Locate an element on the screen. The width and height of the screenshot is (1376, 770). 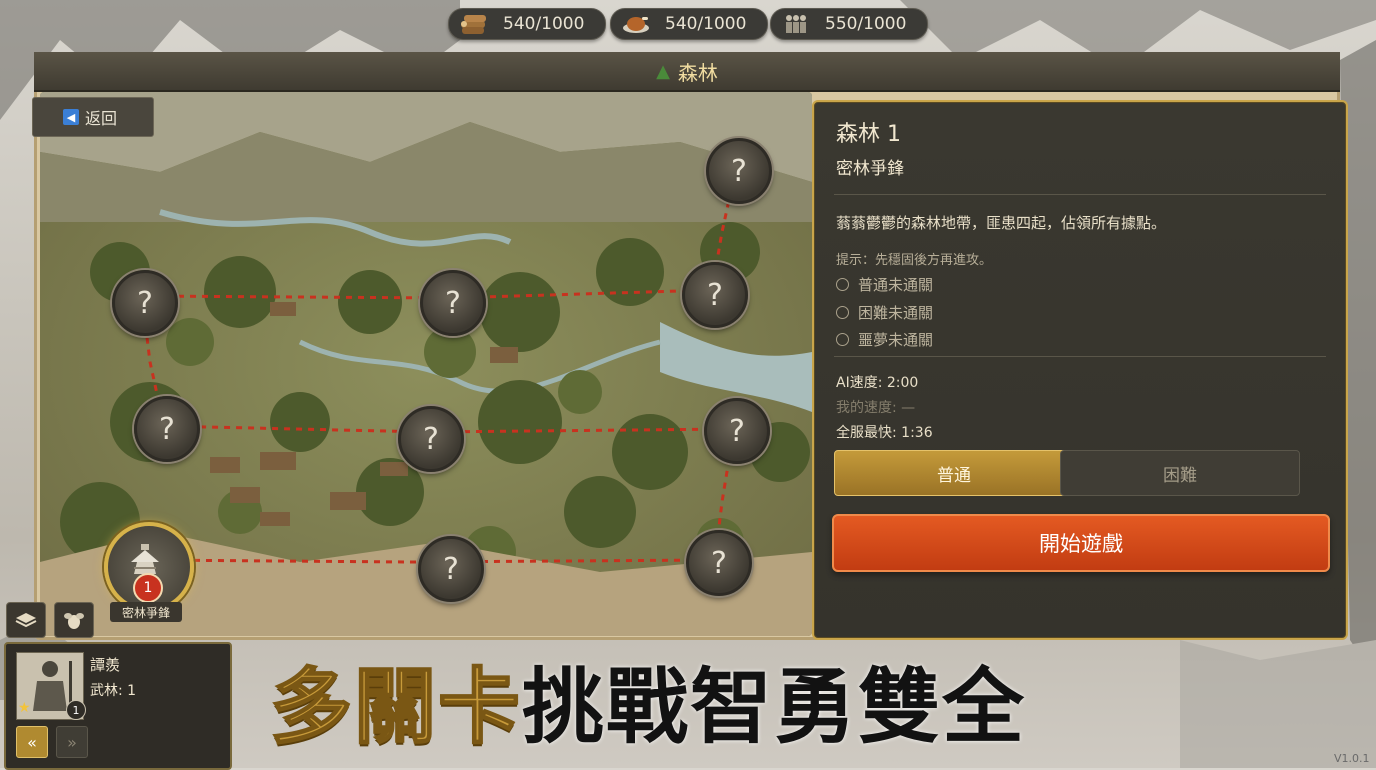
promo-slogan: 多關卡挑戰智勇雙全 is located at coordinates (648, 699).